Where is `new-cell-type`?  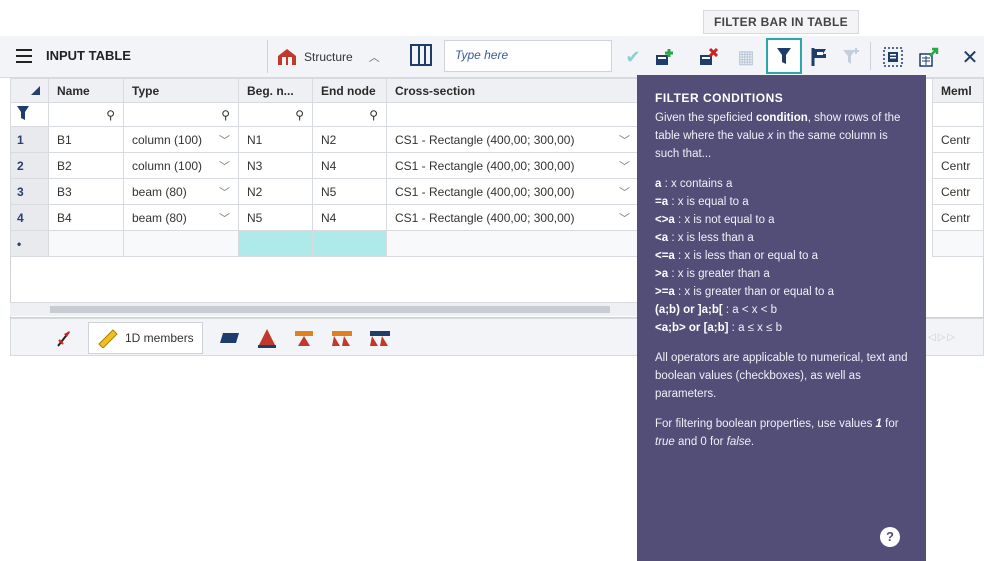 new-cell-type is located at coordinates (181, 243).